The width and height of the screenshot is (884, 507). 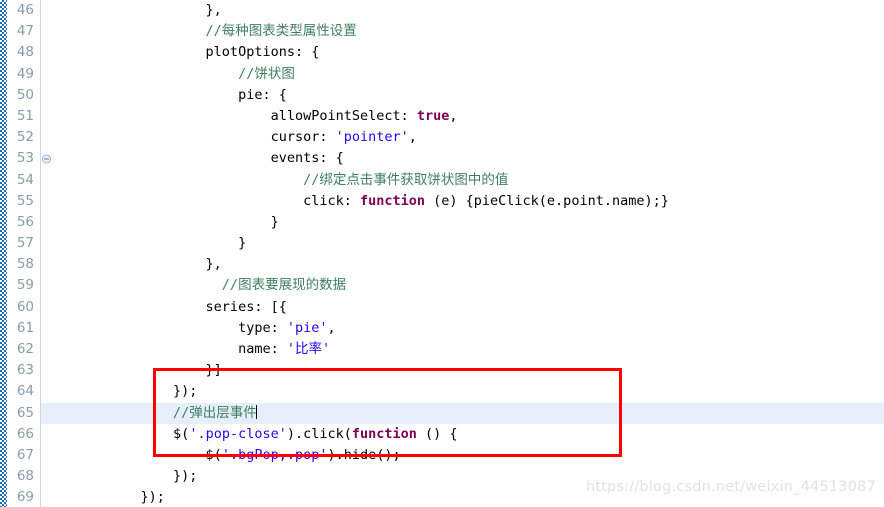 I want to click on code-line: $('.bgPop,.pop').hide();, so click(x=462, y=455).